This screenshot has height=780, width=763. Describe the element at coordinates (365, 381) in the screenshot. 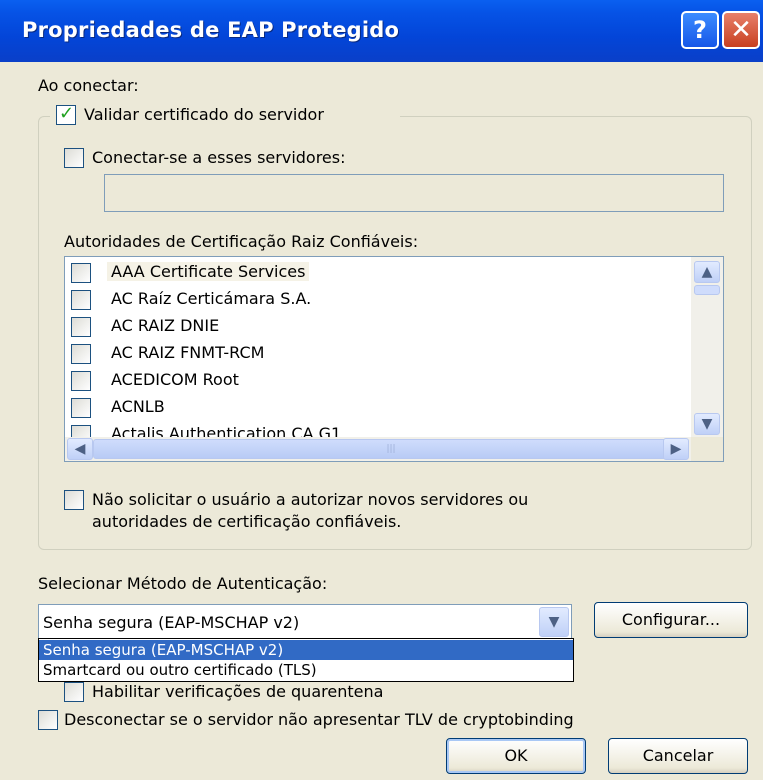

I see `list-item: ACEDICOM Root` at that location.